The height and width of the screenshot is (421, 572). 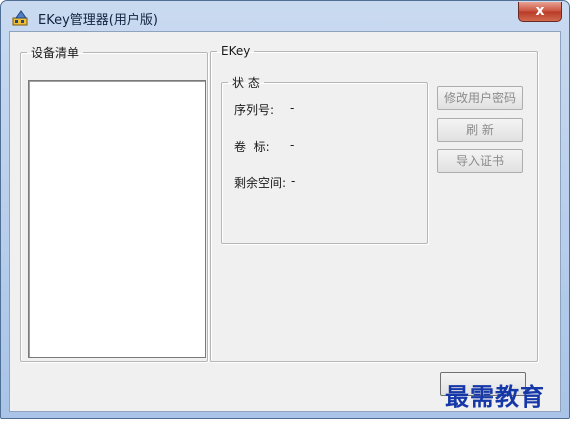 I want to click on ekey-legend: EKey, so click(x=236, y=51).